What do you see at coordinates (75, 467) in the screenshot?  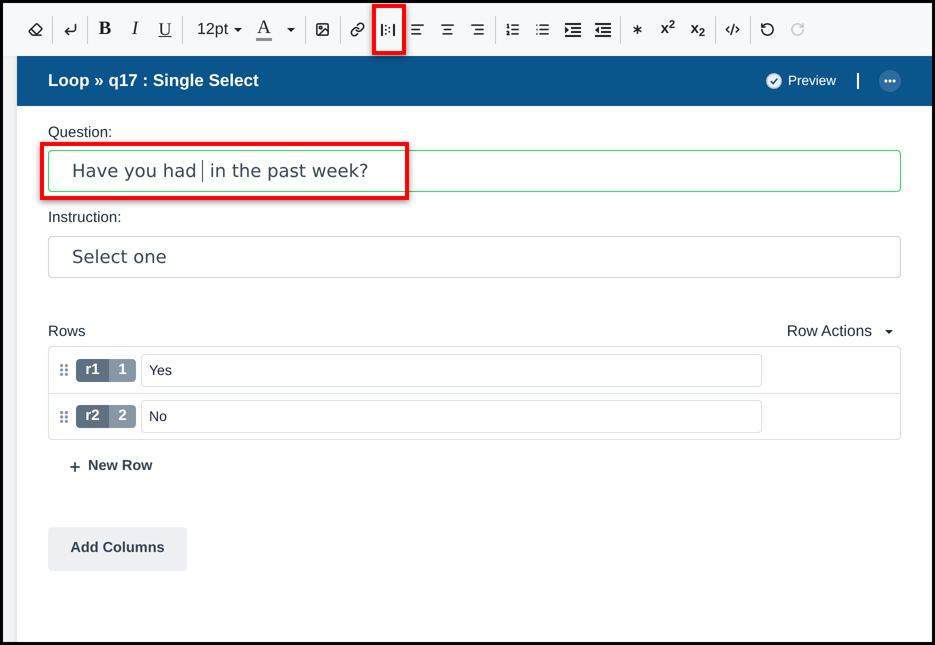 I see `plus-icon` at bounding box center [75, 467].